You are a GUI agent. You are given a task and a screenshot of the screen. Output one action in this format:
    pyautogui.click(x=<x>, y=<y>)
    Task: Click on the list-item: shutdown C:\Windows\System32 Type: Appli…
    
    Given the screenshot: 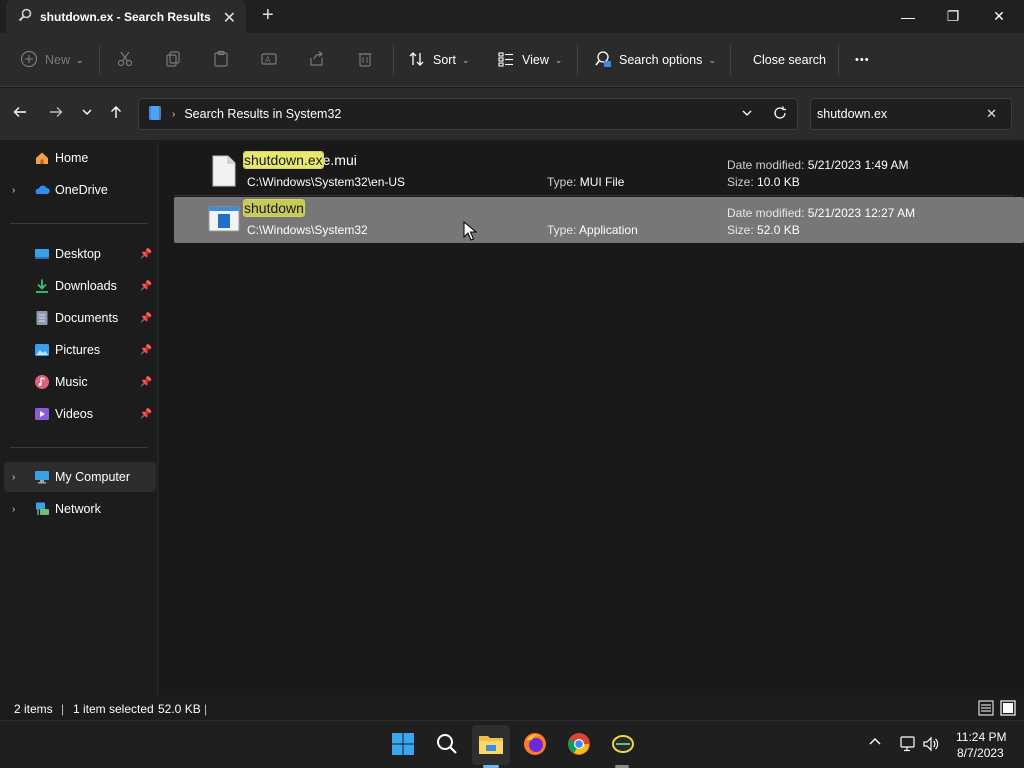 What is the action you would take?
    pyautogui.click(x=599, y=220)
    